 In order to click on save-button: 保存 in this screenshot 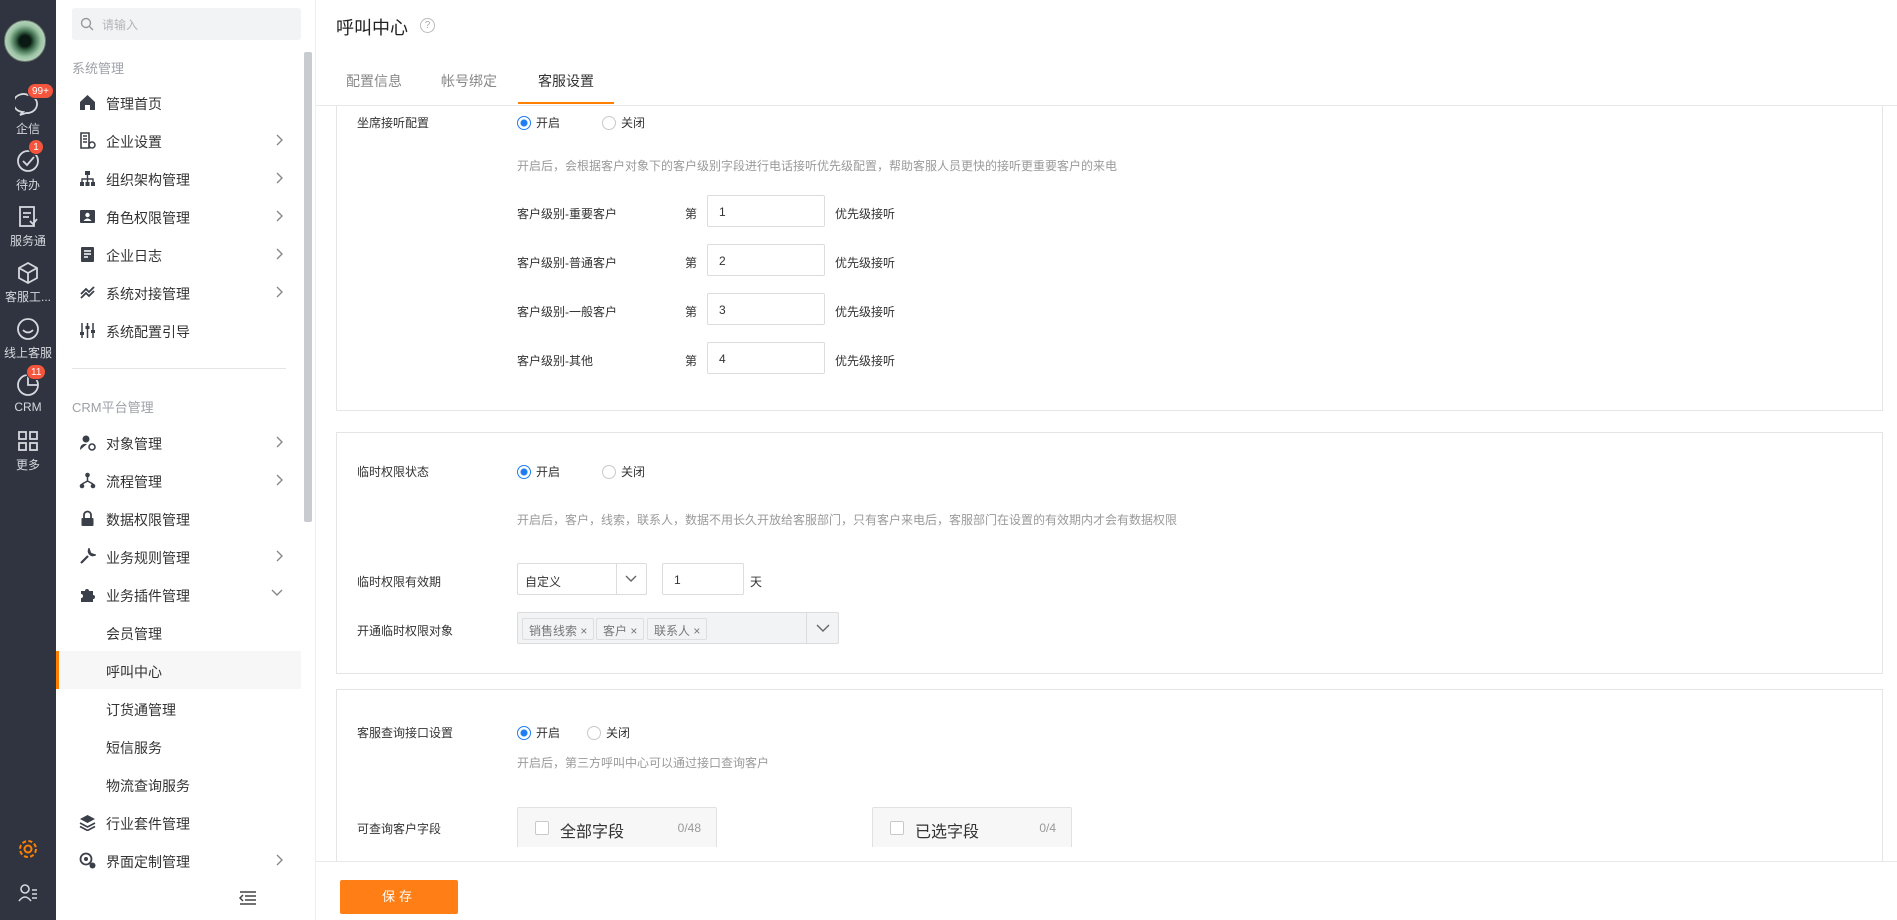, I will do `click(399, 897)`.